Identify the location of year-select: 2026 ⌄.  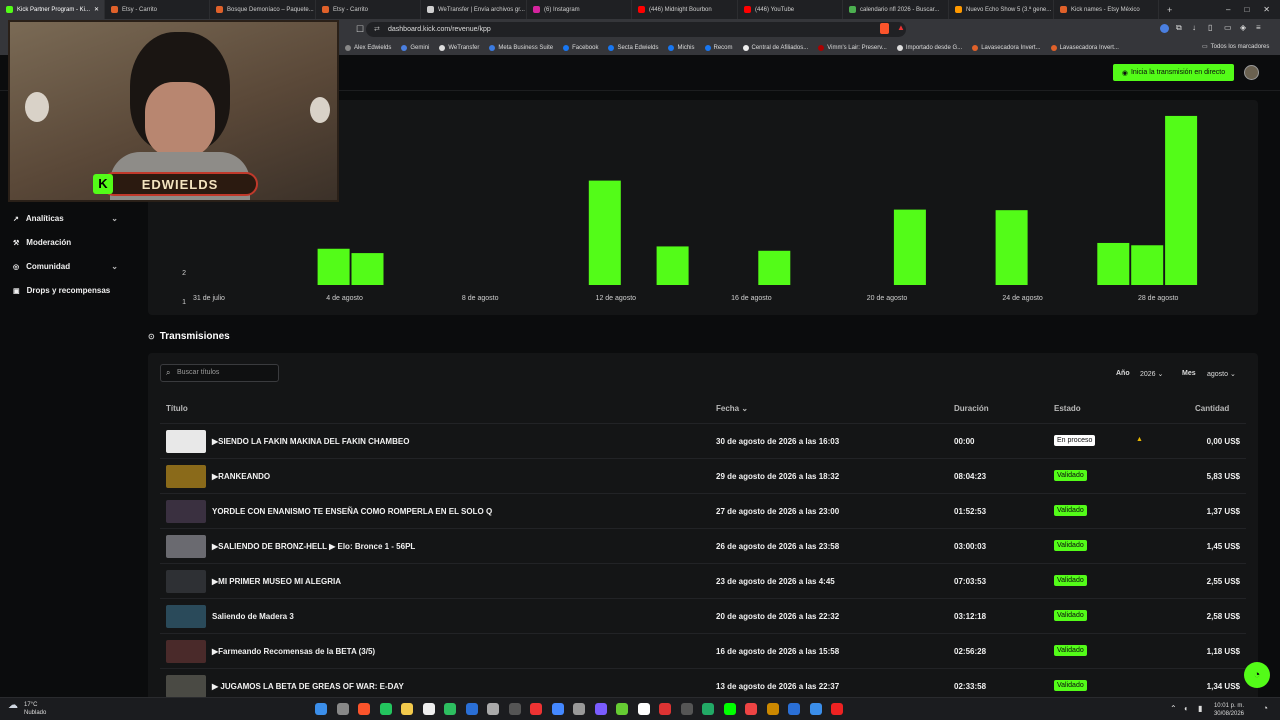
(1151, 374).